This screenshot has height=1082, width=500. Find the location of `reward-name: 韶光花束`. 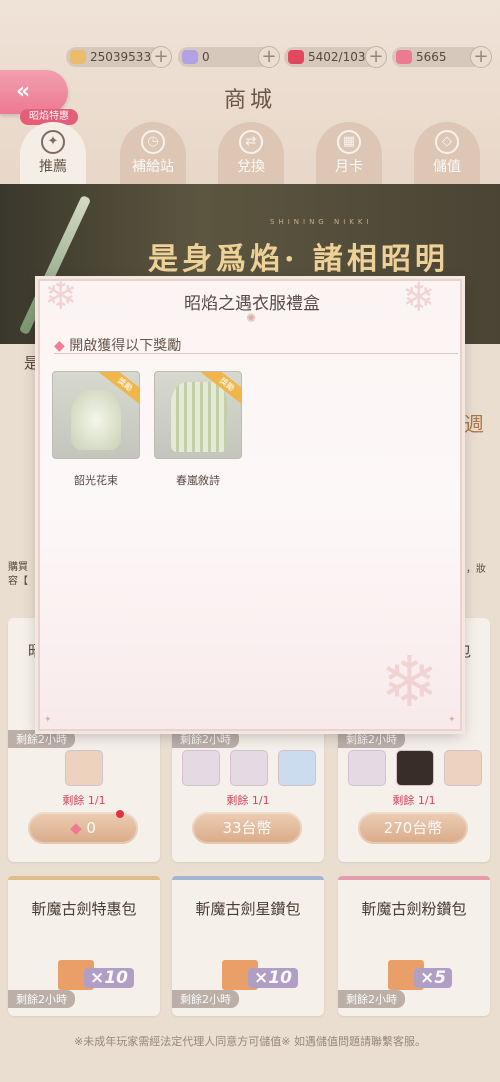

reward-name: 韶光花束 is located at coordinates (96, 480).